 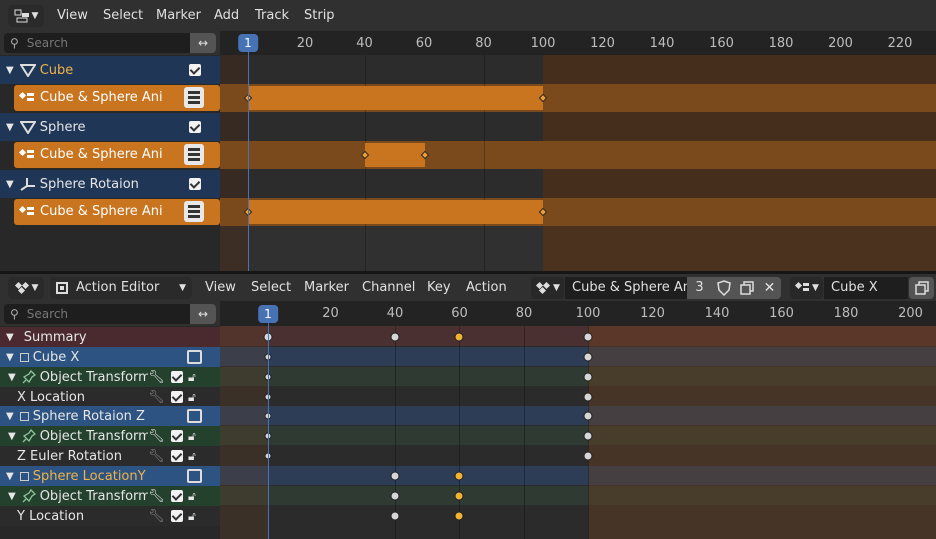 What do you see at coordinates (110, 357) in the screenshot?
I see `channel-group-cube-x: ▼ Cube X` at bounding box center [110, 357].